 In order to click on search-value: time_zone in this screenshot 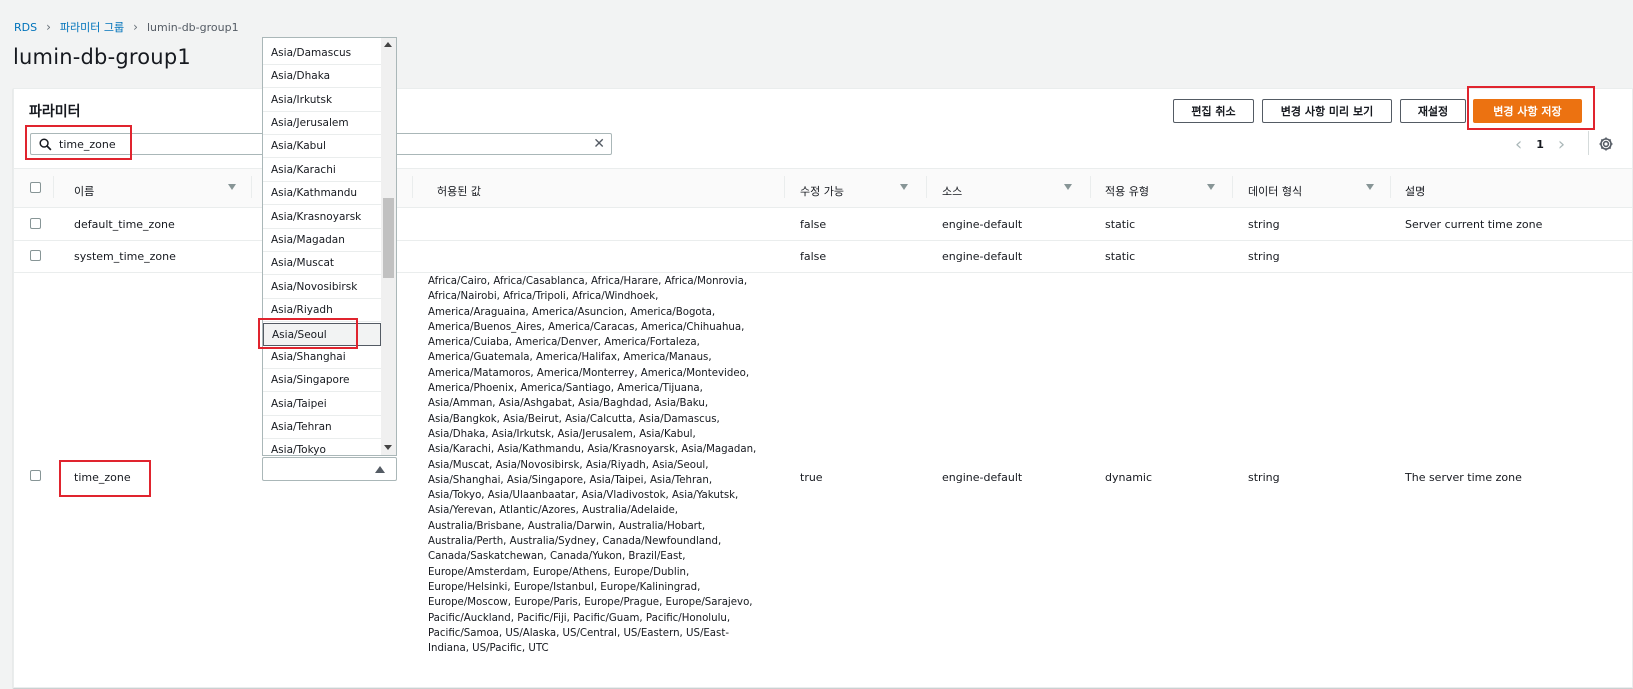, I will do `click(87, 144)`.